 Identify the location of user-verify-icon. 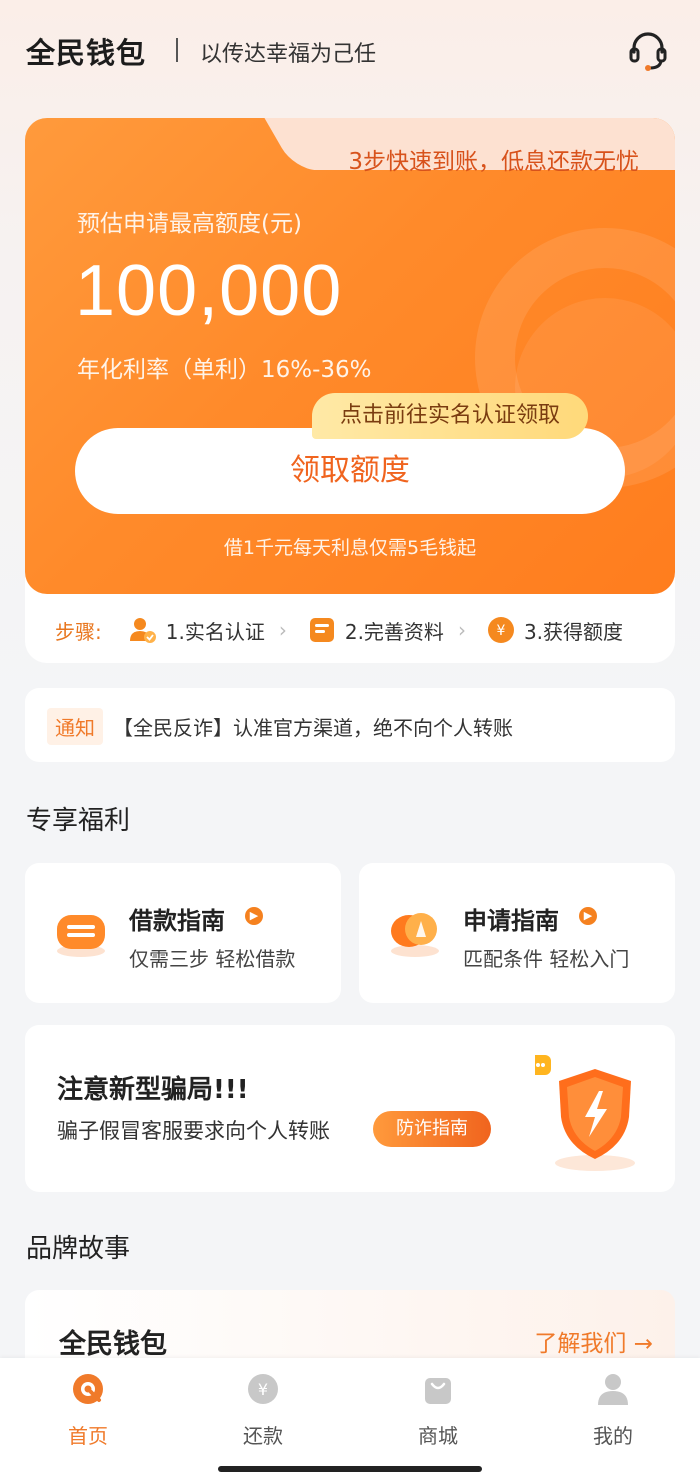
(142, 630).